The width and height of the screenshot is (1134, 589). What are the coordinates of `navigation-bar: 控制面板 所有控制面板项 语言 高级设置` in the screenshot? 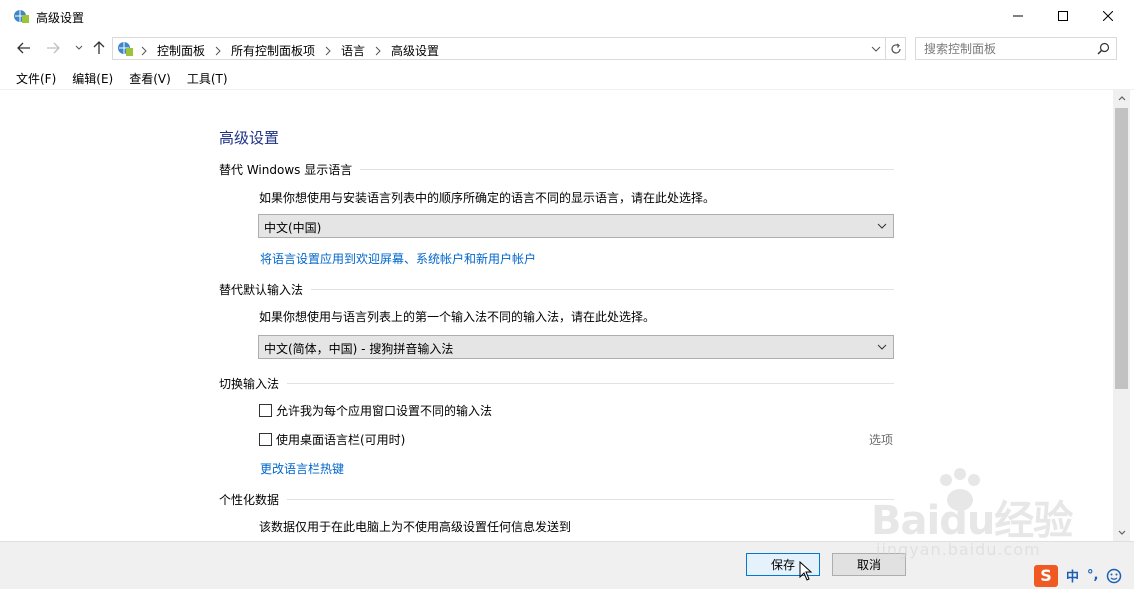 It's located at (567, 48).